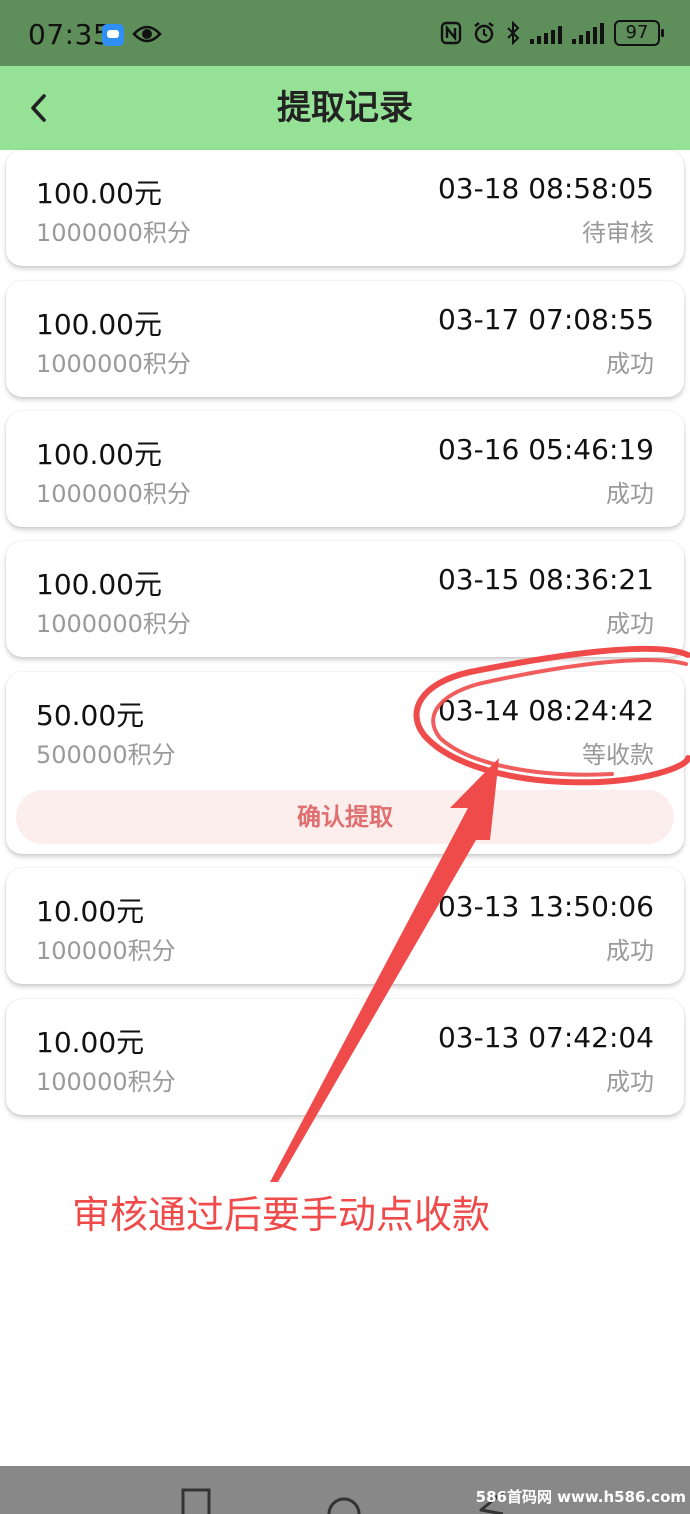  Describe the element at coordinates (345, 926) in the screenshot. I see `record-card: 10.00元 100000积分 03-13 13:50:06 成功` at that location.